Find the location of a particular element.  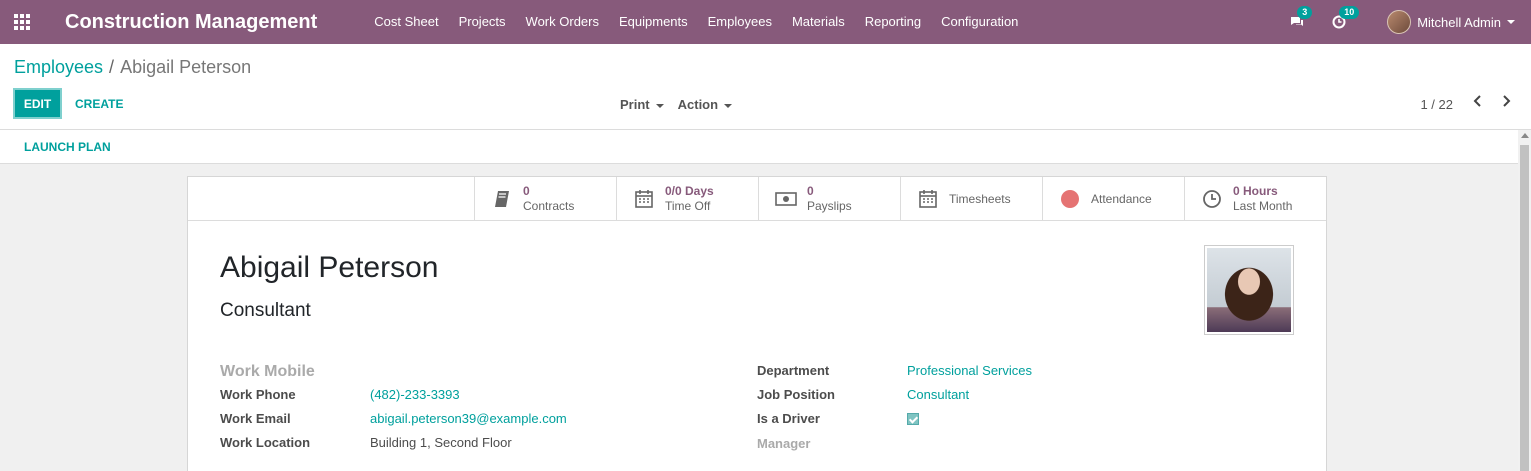

print-dropdown: Print is located at coordinates (642, 104).